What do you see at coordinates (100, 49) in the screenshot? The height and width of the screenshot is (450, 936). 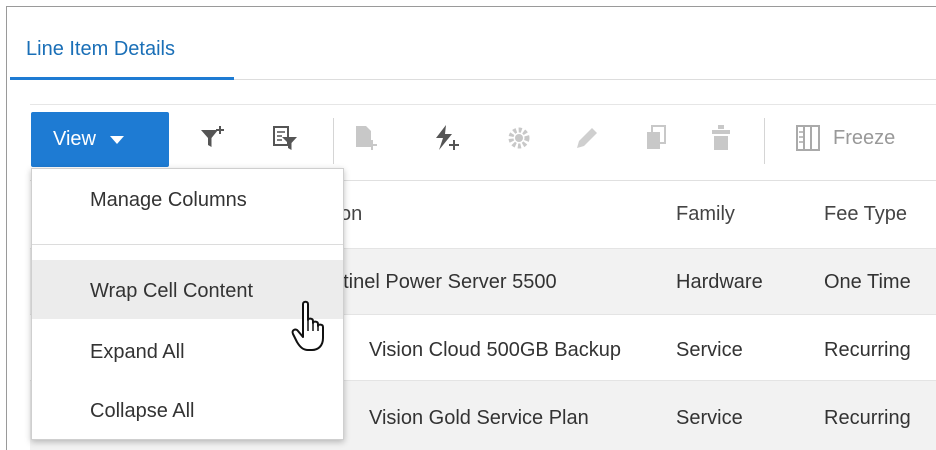 I see `tab-line-item-details: Line Item Details` at bounding box center [100, 49].